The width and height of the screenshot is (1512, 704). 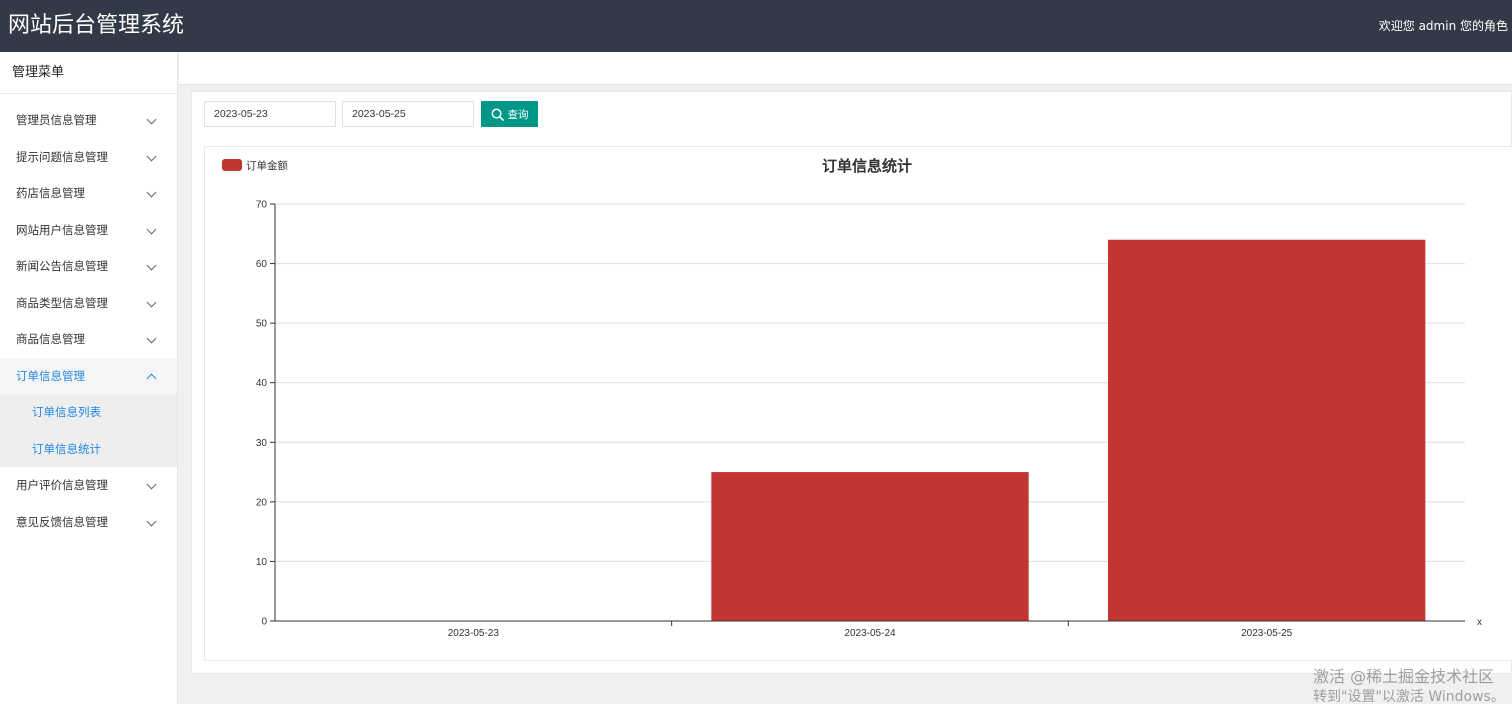 I want to click on y-tick-label: 20, so click(x=262, y=502).